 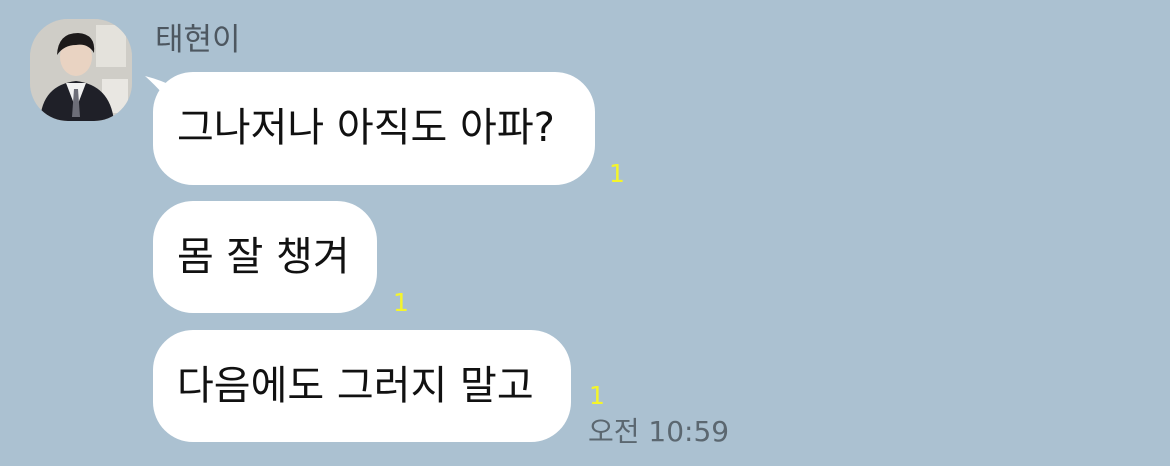 I want to click on message-bubble: 그나저나 아직도 아파?, so click(x=374, y=128).